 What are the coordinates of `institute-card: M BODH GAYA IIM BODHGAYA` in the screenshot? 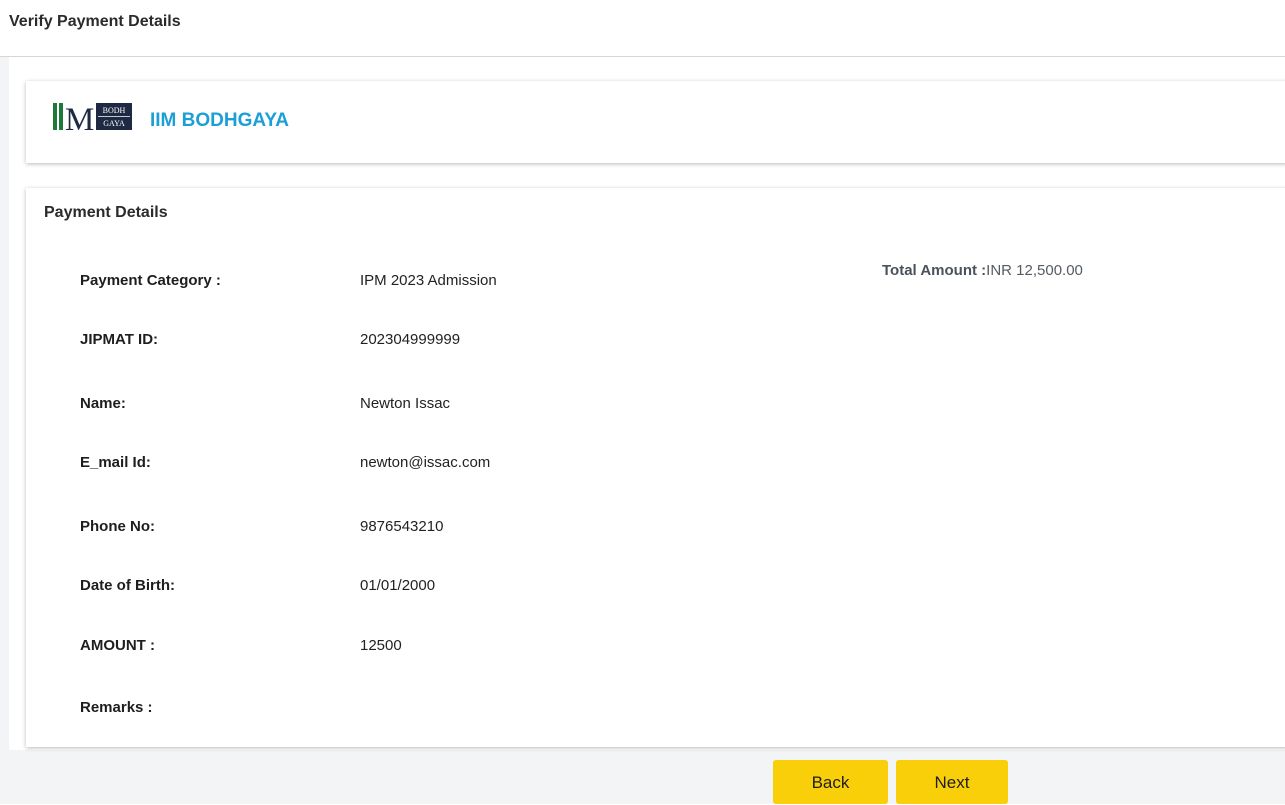 It's located at (655, 122).